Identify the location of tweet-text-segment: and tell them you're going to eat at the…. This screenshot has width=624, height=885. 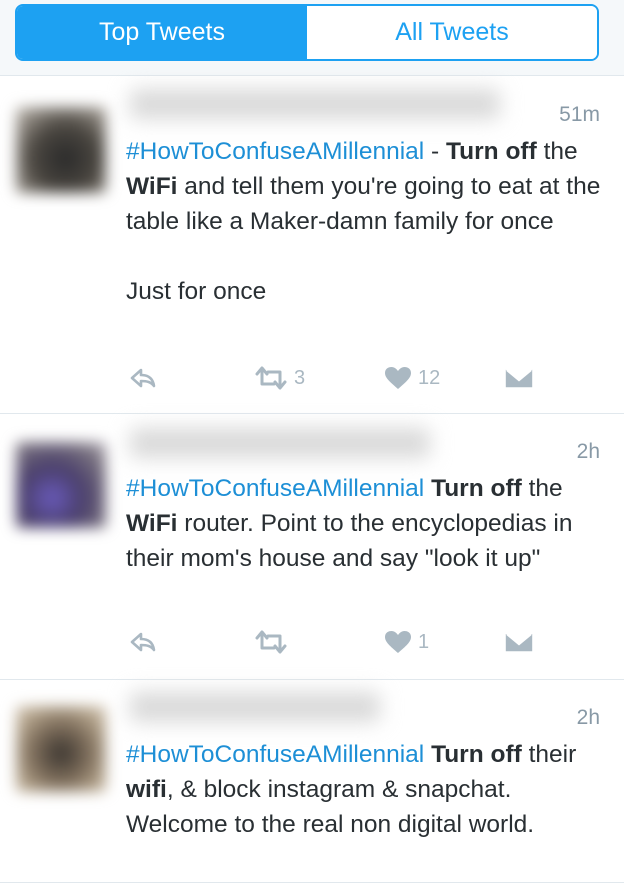
(363, 239).